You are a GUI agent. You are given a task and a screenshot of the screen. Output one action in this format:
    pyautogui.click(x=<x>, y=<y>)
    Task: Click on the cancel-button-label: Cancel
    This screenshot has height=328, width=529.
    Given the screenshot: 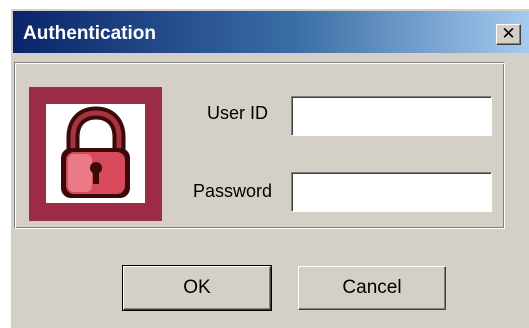 What is the action you would take?
    pyautogui.click(x=372, y=287)
    